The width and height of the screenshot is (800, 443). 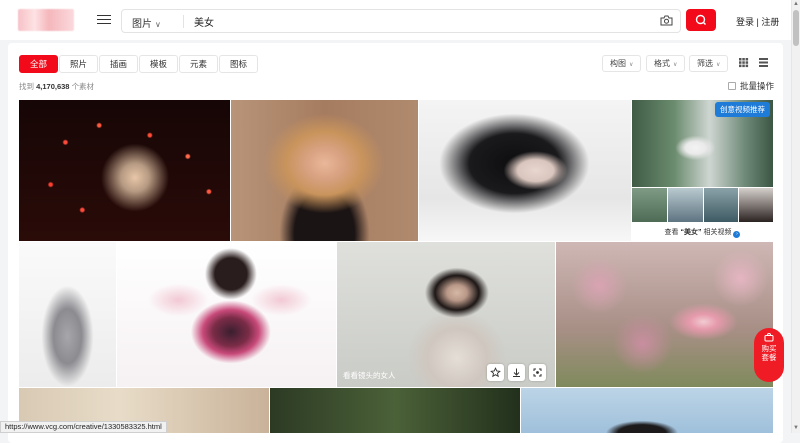 I want to click on search-divider, so click(x=183, y=21).